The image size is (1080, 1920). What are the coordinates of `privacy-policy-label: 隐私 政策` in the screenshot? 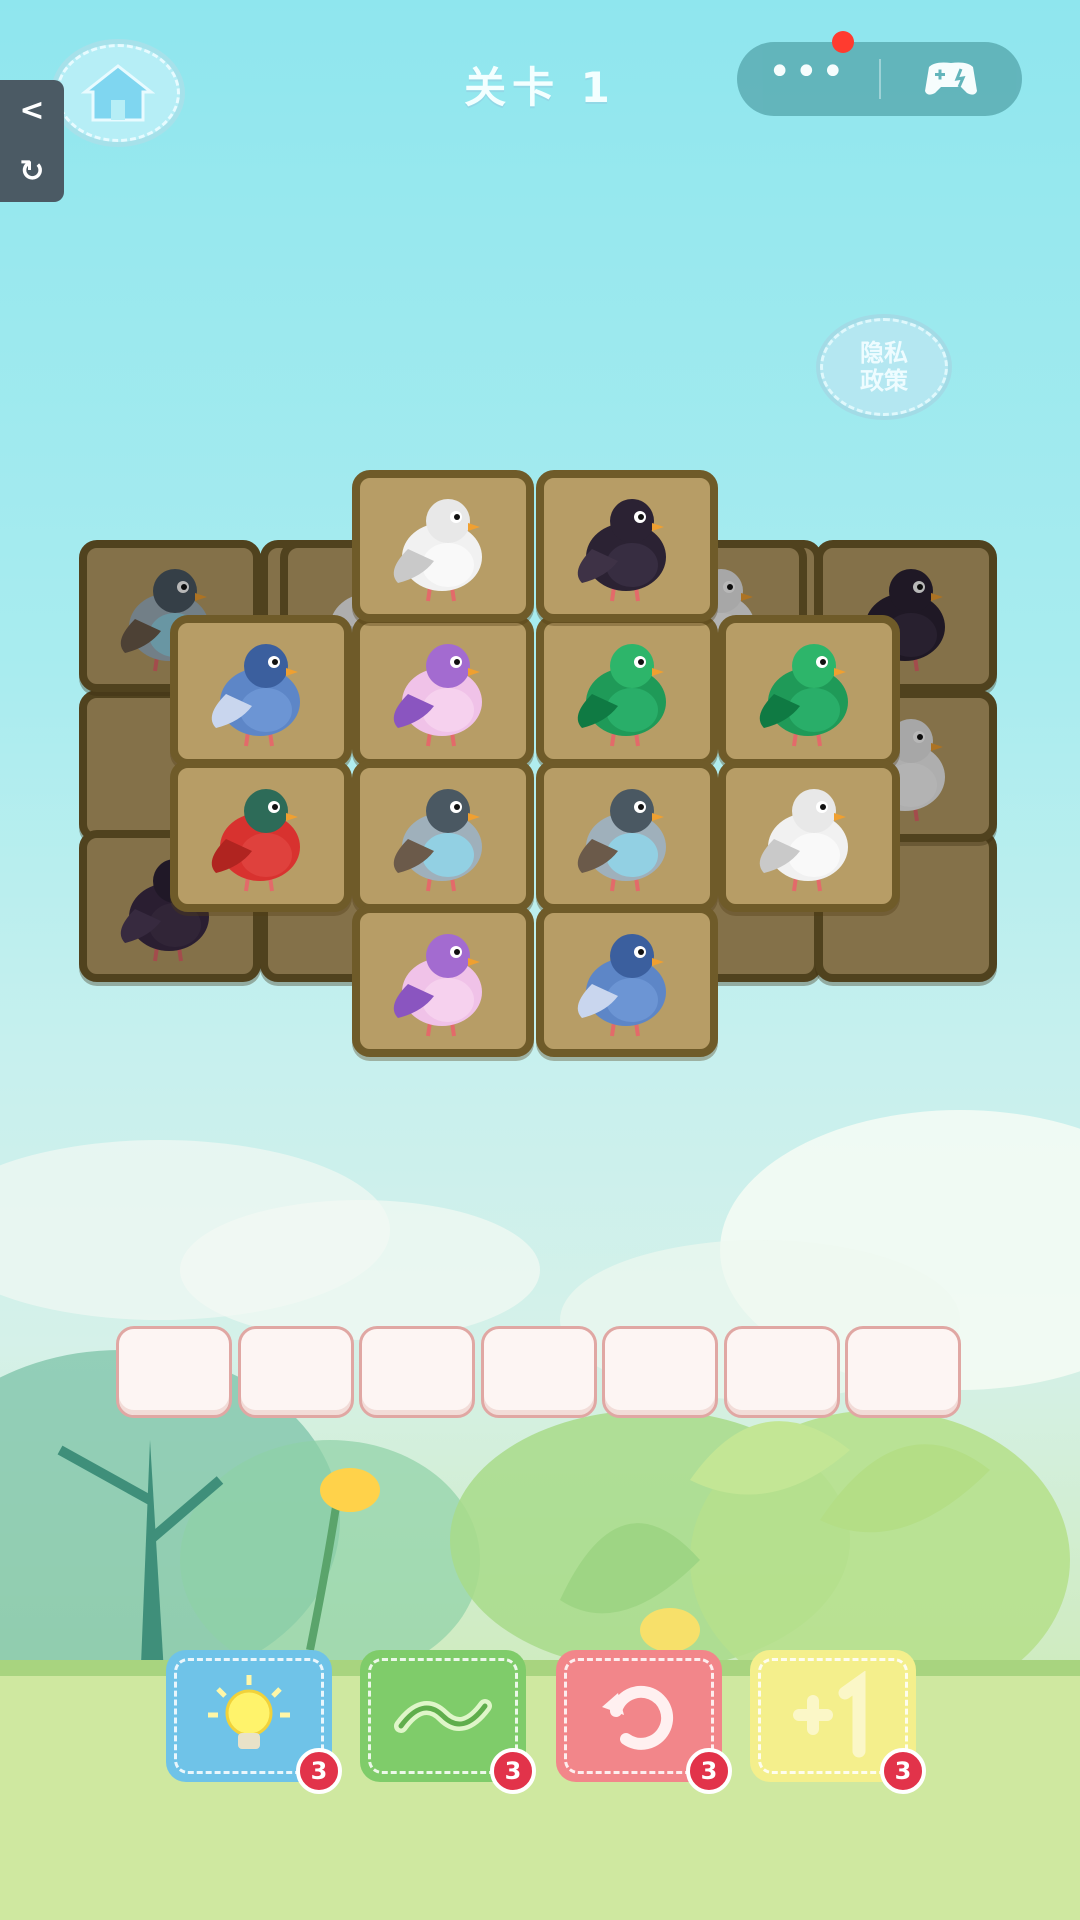 It's located at (884, 367).